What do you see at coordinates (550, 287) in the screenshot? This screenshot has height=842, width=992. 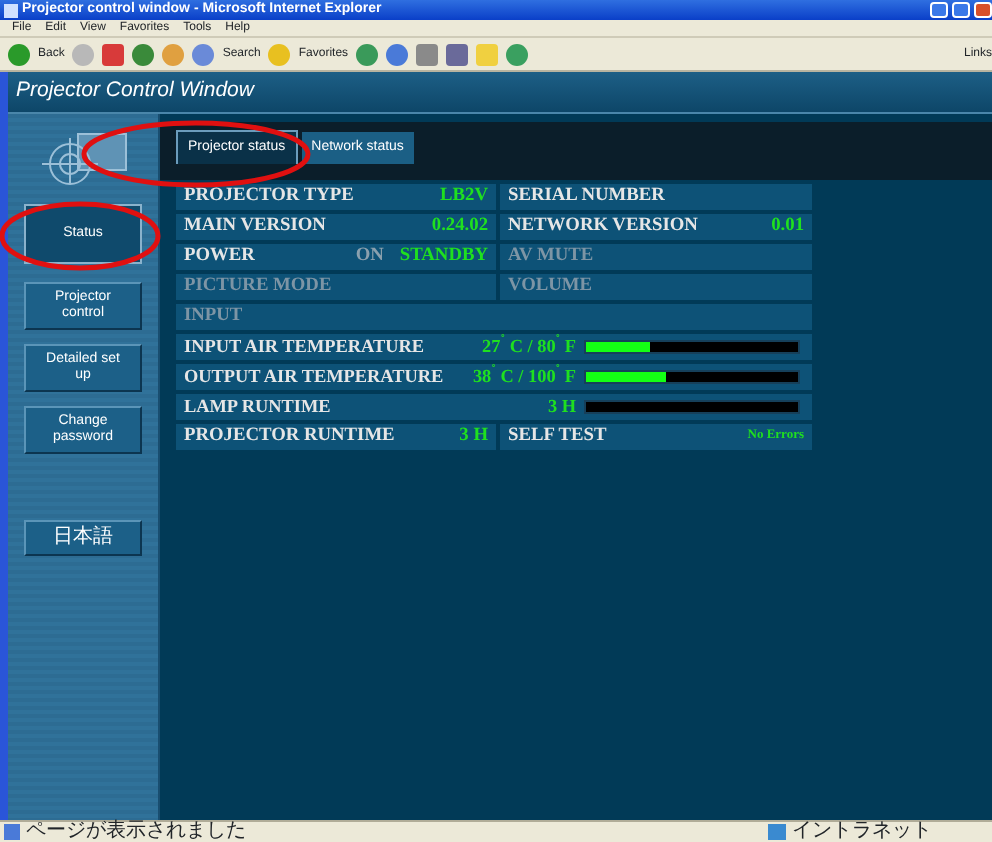 I see `field-label: VOLUME` at bounding box center [550, 287].